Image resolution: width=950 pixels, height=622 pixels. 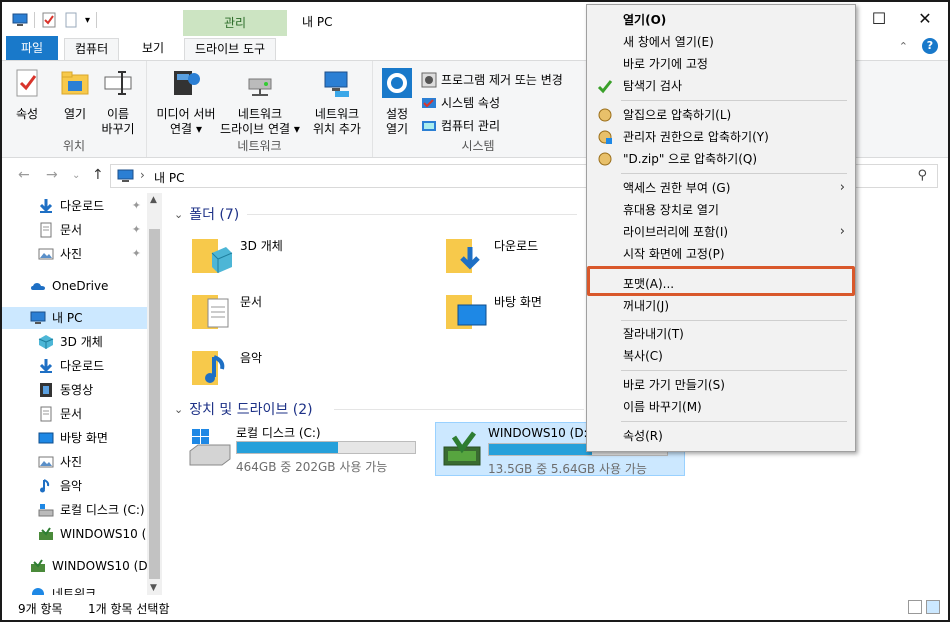 I want to click on rename-label-1: 이름, so click(x=118, y=114).